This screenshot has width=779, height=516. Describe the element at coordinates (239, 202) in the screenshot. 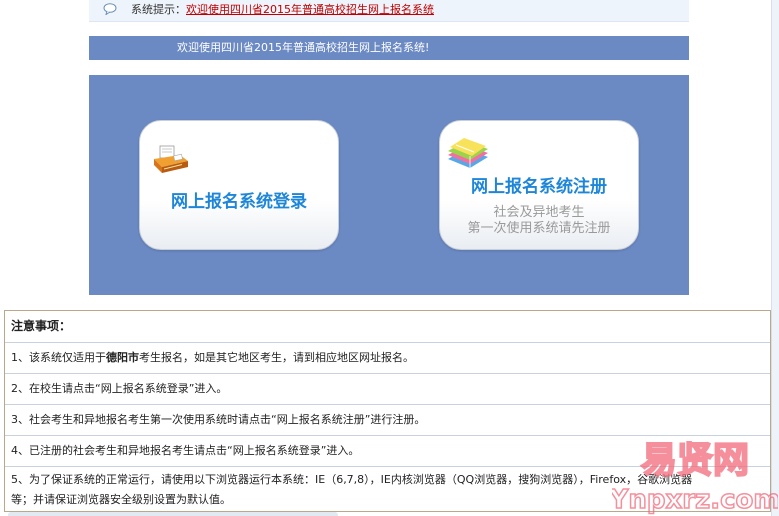

I see `login-card-title: 网上报名系统登录` at that location.